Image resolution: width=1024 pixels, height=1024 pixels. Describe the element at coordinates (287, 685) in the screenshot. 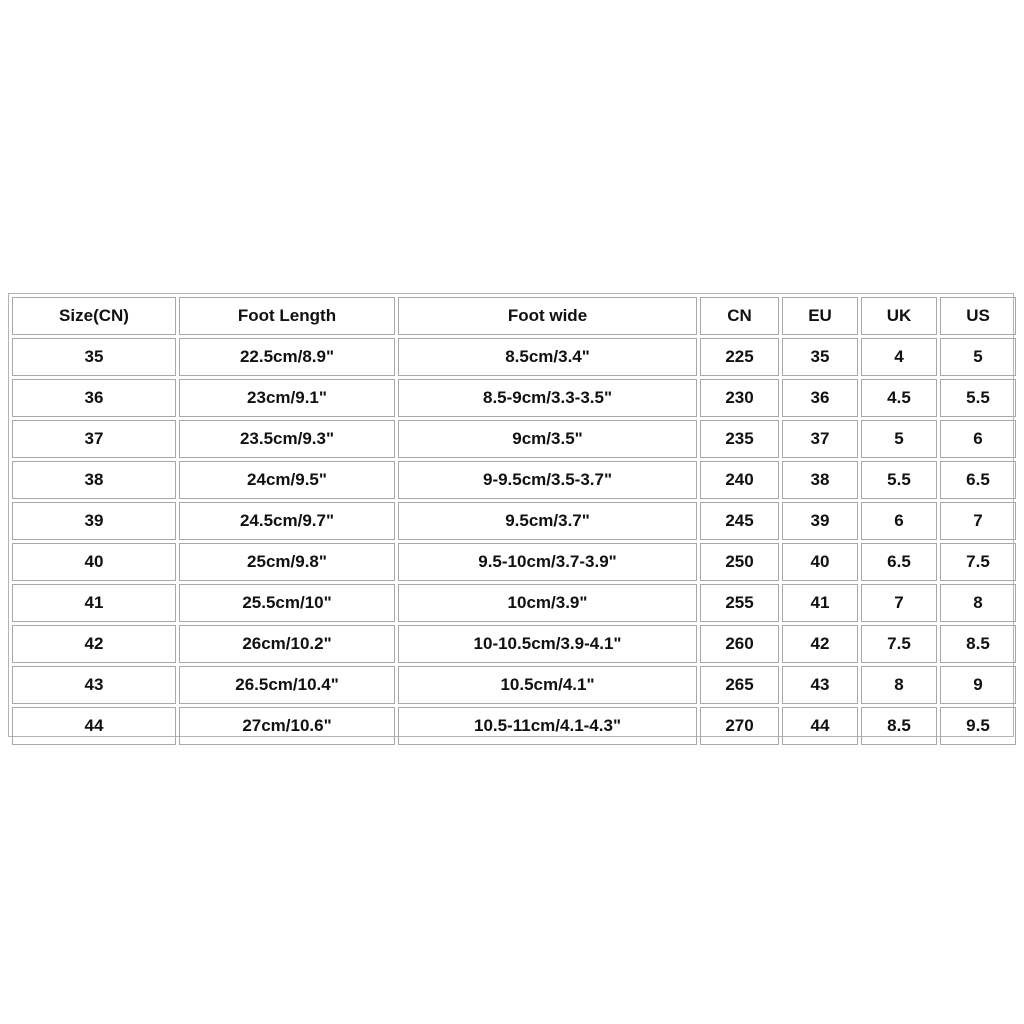

I see `table-cell: 26.5cm/10.4"` at that location.